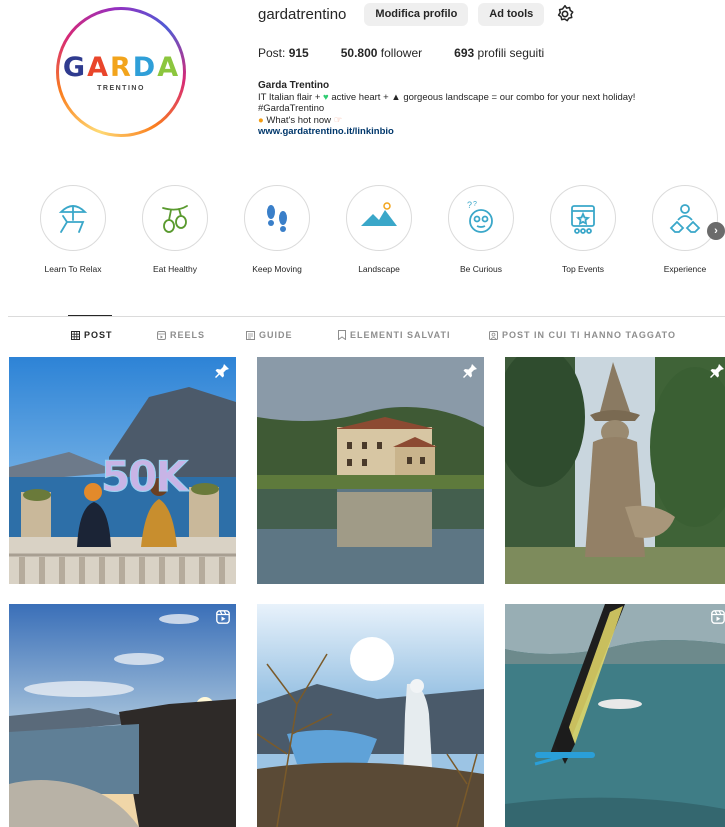 The height and width of the screenshot is (827, 725). Describe the element at coordinates (488, 132) in the screenshot. I see `bio-link: www.gardatrentino.it/linkinbio` at that location.